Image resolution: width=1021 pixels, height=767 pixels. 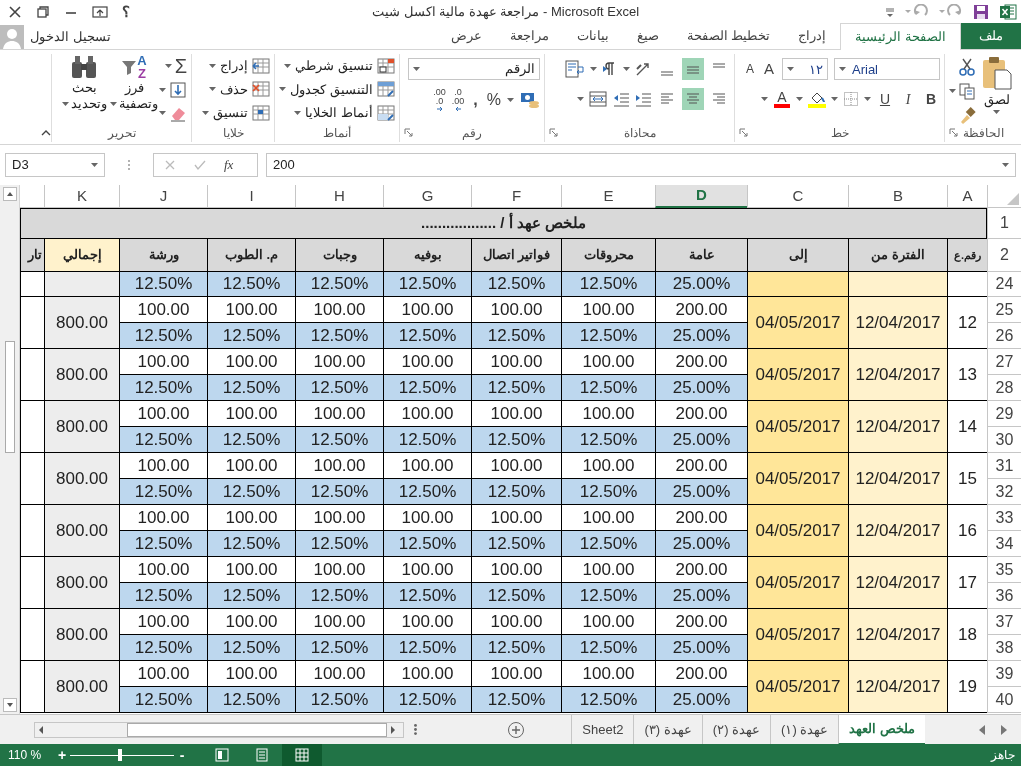 I want to click on column-header: D, so click(x=701, y=196).